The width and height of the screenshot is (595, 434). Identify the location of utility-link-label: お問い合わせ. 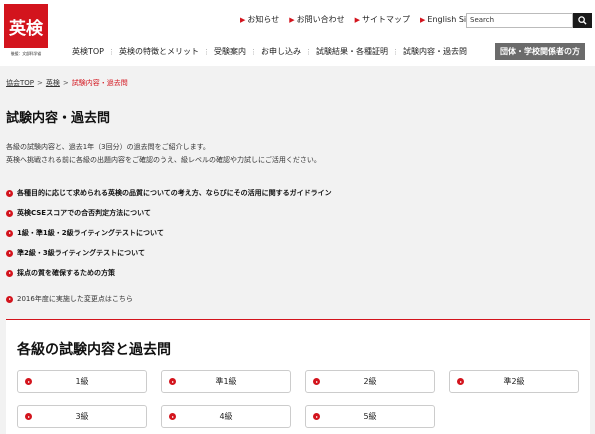
(320, 19).